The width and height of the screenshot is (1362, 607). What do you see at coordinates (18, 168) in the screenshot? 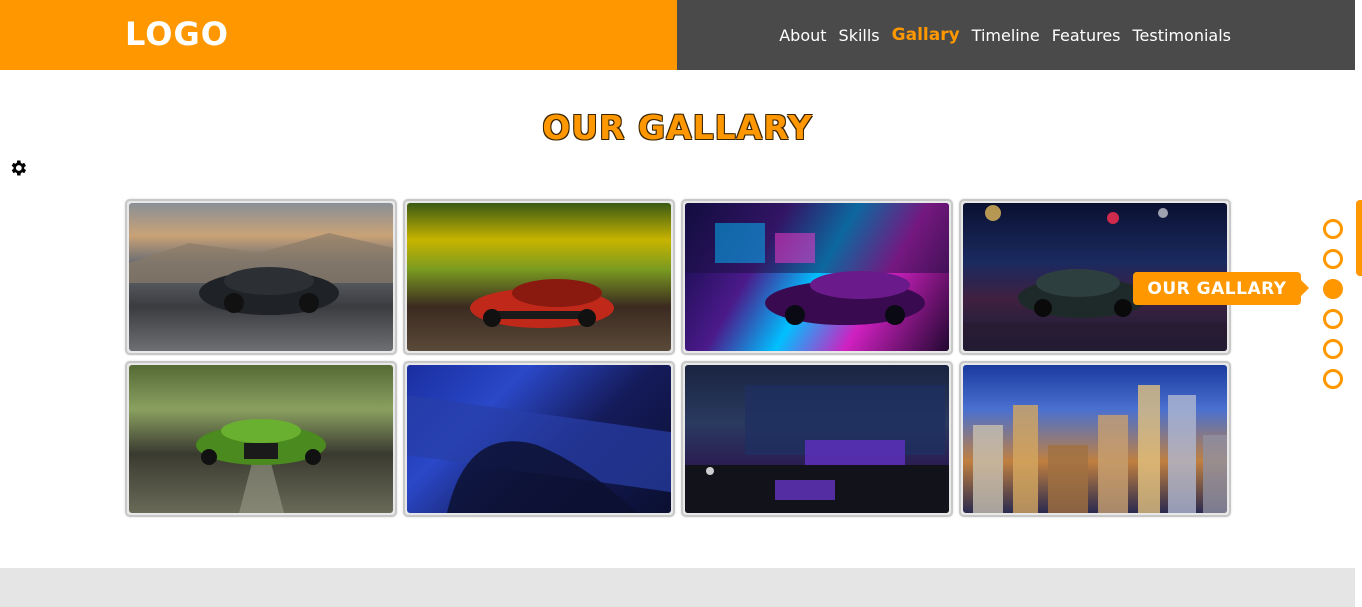
I see `gear-icon` at bounding box center [18, 168].